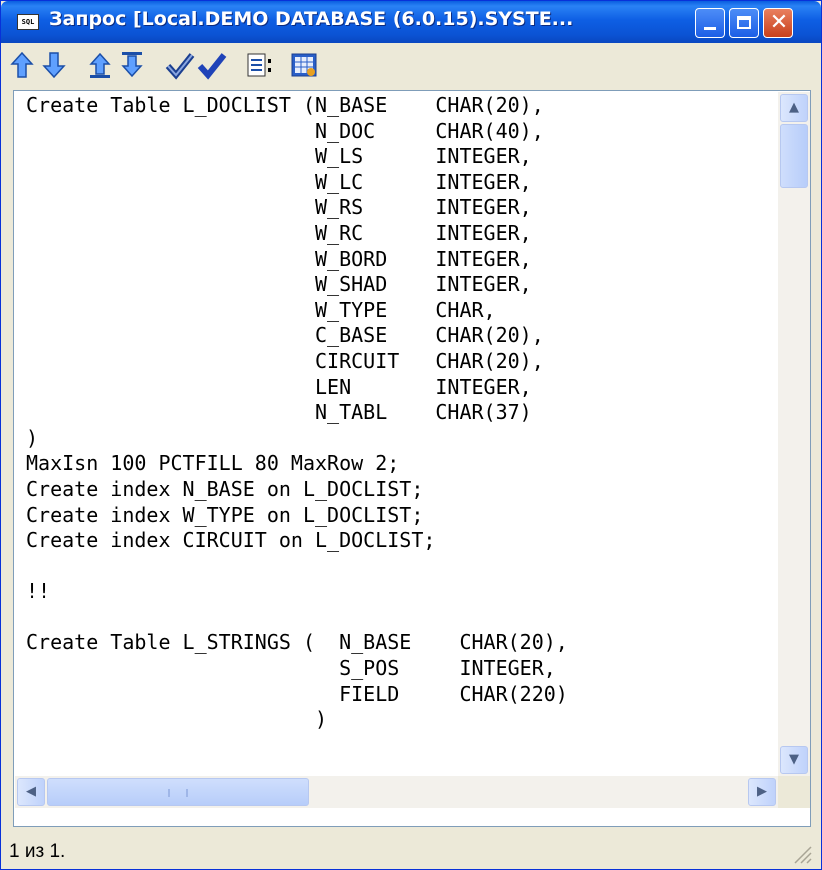 This screenshot has width=822, height=870. Describe the element at coordinates (297, 183) in the screenshot. I see `code-line: W_LC INTEGER,` at that location.